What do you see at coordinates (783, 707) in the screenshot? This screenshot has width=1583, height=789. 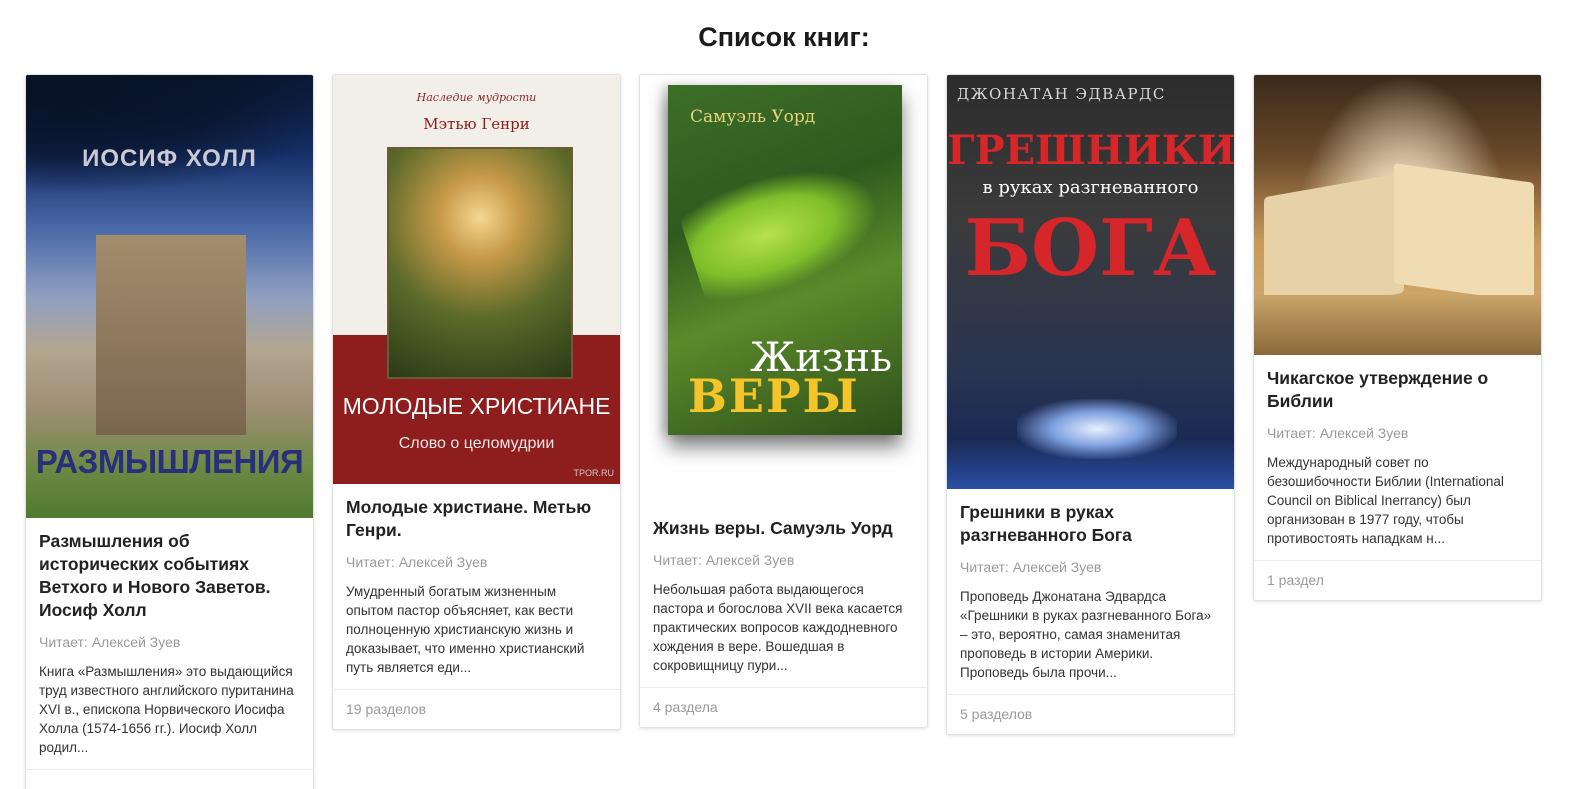 I see `book-sections-count: 4 раздела` at bounding box center [783, 707].